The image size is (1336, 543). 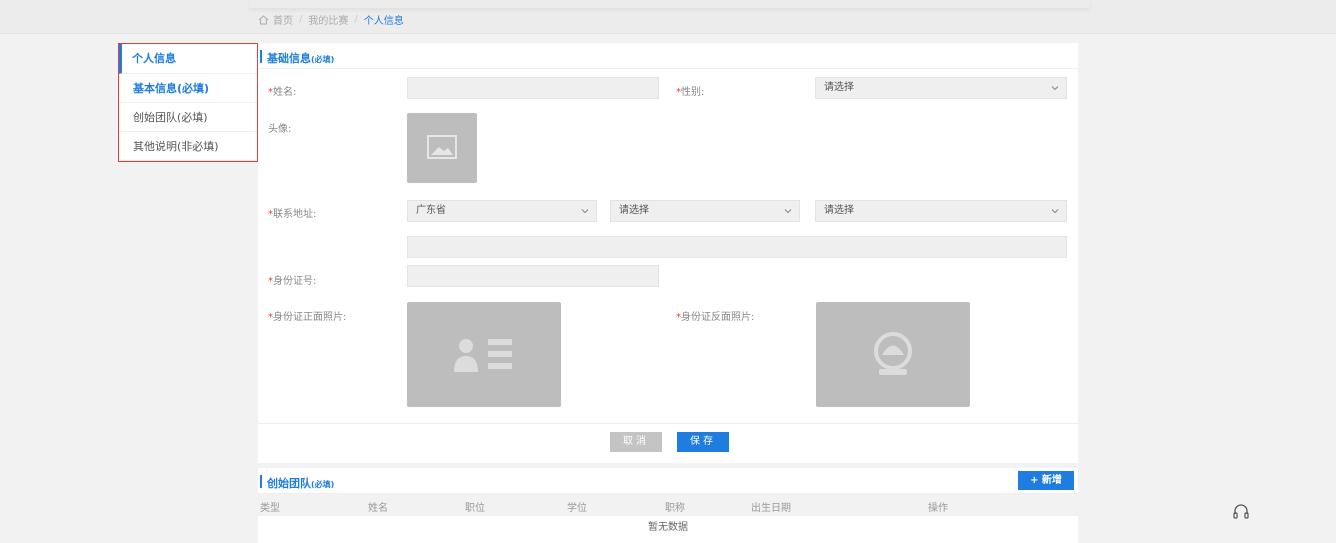 I want to click on id-card-front-icon, so click(x=483, y=355).